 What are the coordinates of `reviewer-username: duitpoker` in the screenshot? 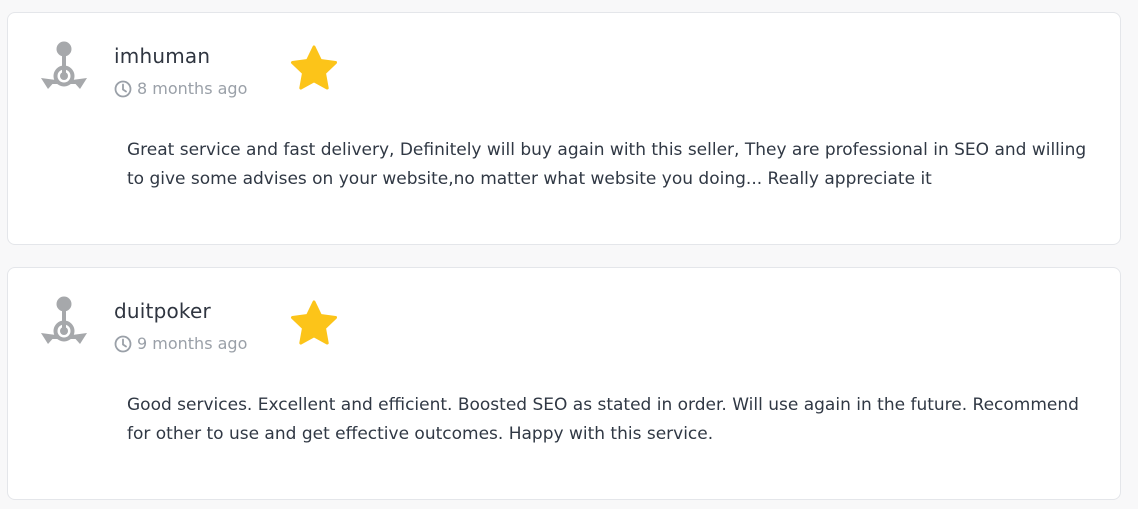 It's located at (162, 311).